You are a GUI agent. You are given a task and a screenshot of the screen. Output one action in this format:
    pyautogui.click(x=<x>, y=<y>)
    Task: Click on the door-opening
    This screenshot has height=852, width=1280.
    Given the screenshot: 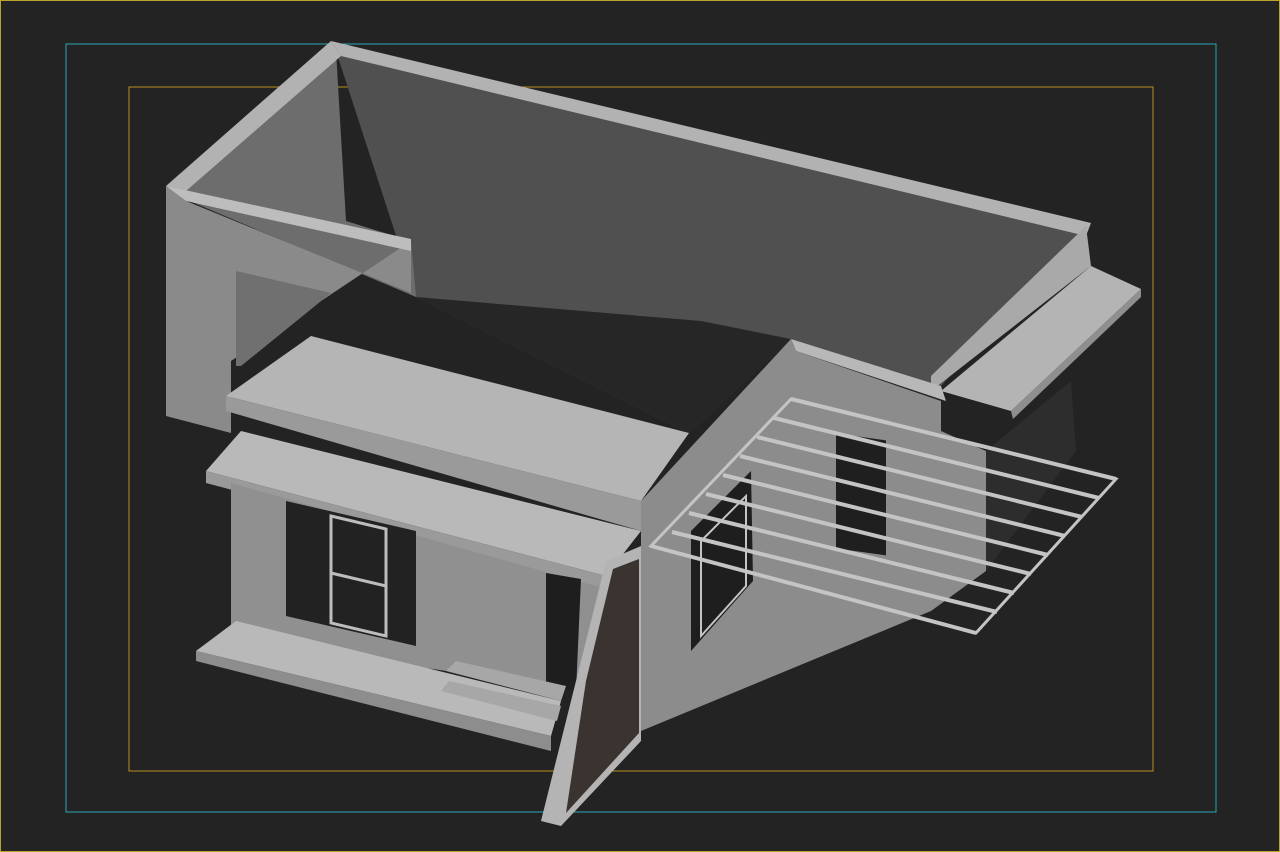 What is the action you would take?
    pyautogui.click(x=563, y=632)
    